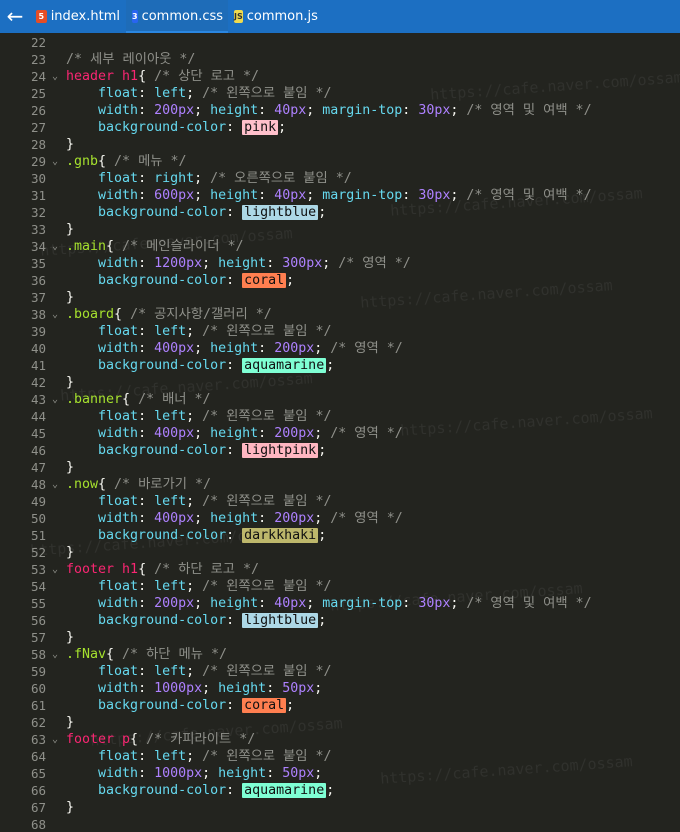 The height and width of the screenshot is (832, 680). Describe the element at coordinates (340, 314) in the screenshot. I see `code-line: 38 ⌄ .board{ /* 공지사항/갤러리 */` at that location.